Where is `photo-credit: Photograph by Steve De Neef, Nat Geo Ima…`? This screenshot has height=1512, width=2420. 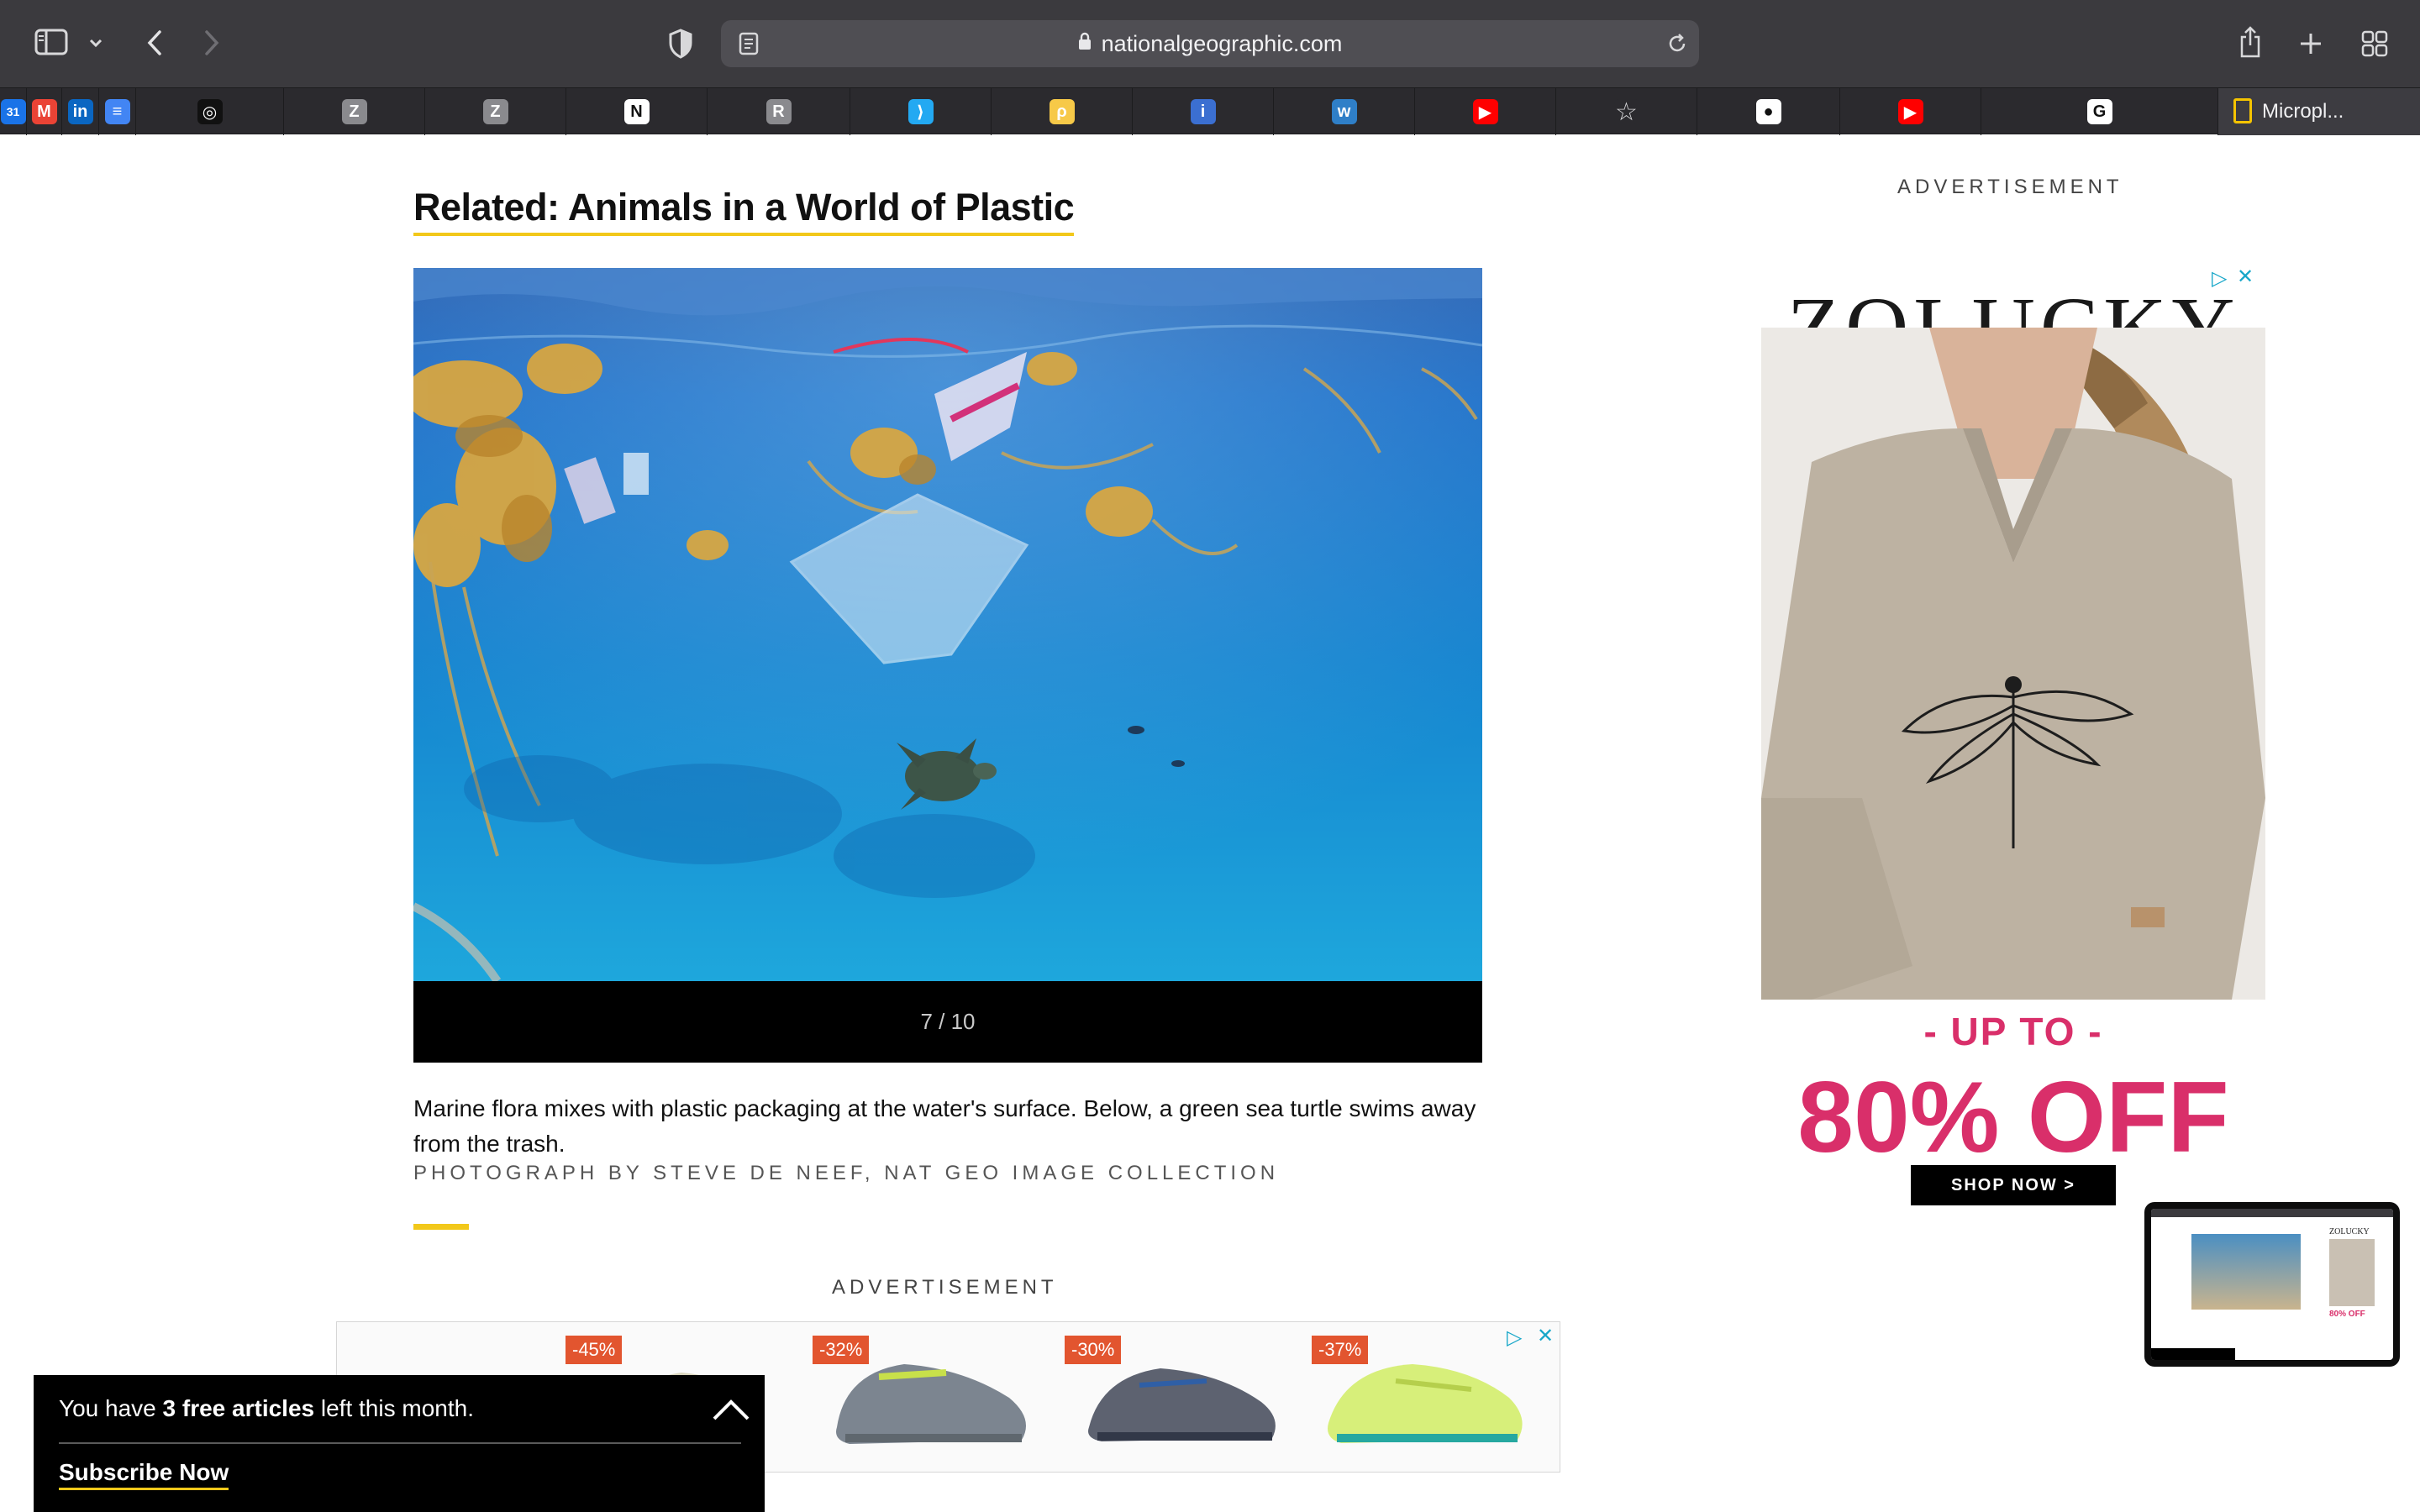
photo-credit: Photograph by Steve De Neef, Nat Geo Ima… is located at coordinates (846, 1173).